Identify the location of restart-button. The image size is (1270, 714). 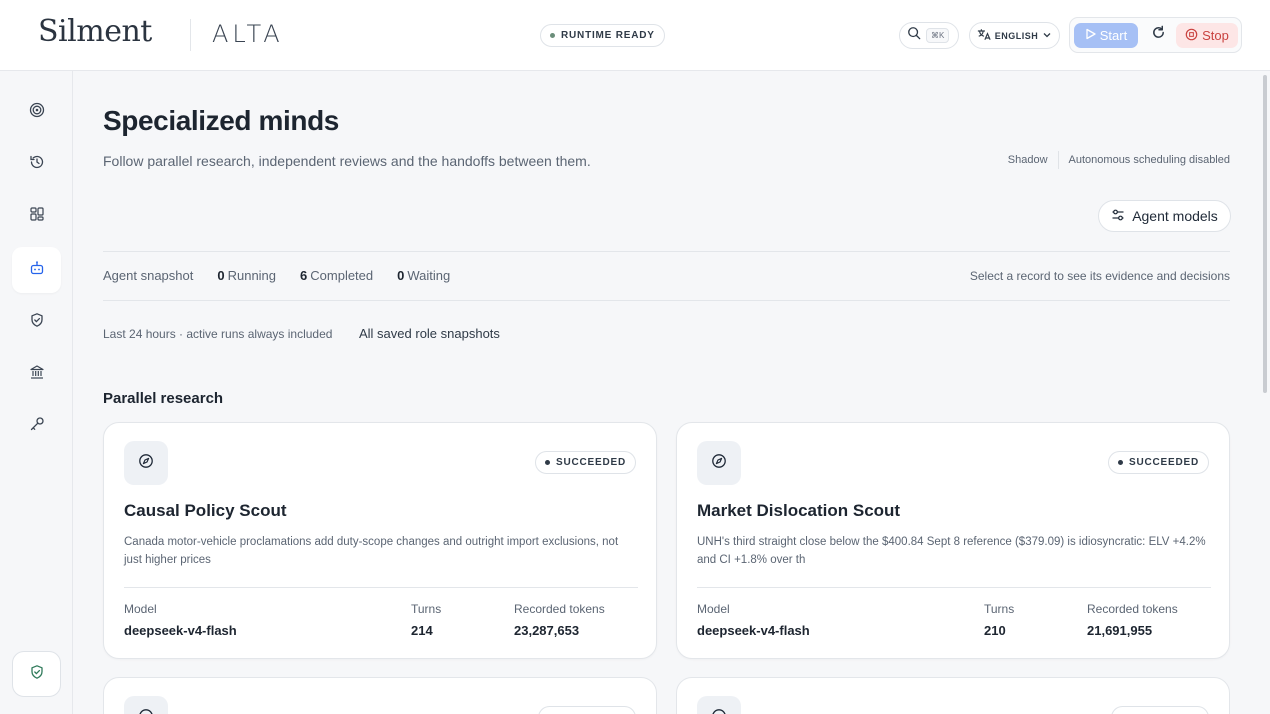
(1158, 35).